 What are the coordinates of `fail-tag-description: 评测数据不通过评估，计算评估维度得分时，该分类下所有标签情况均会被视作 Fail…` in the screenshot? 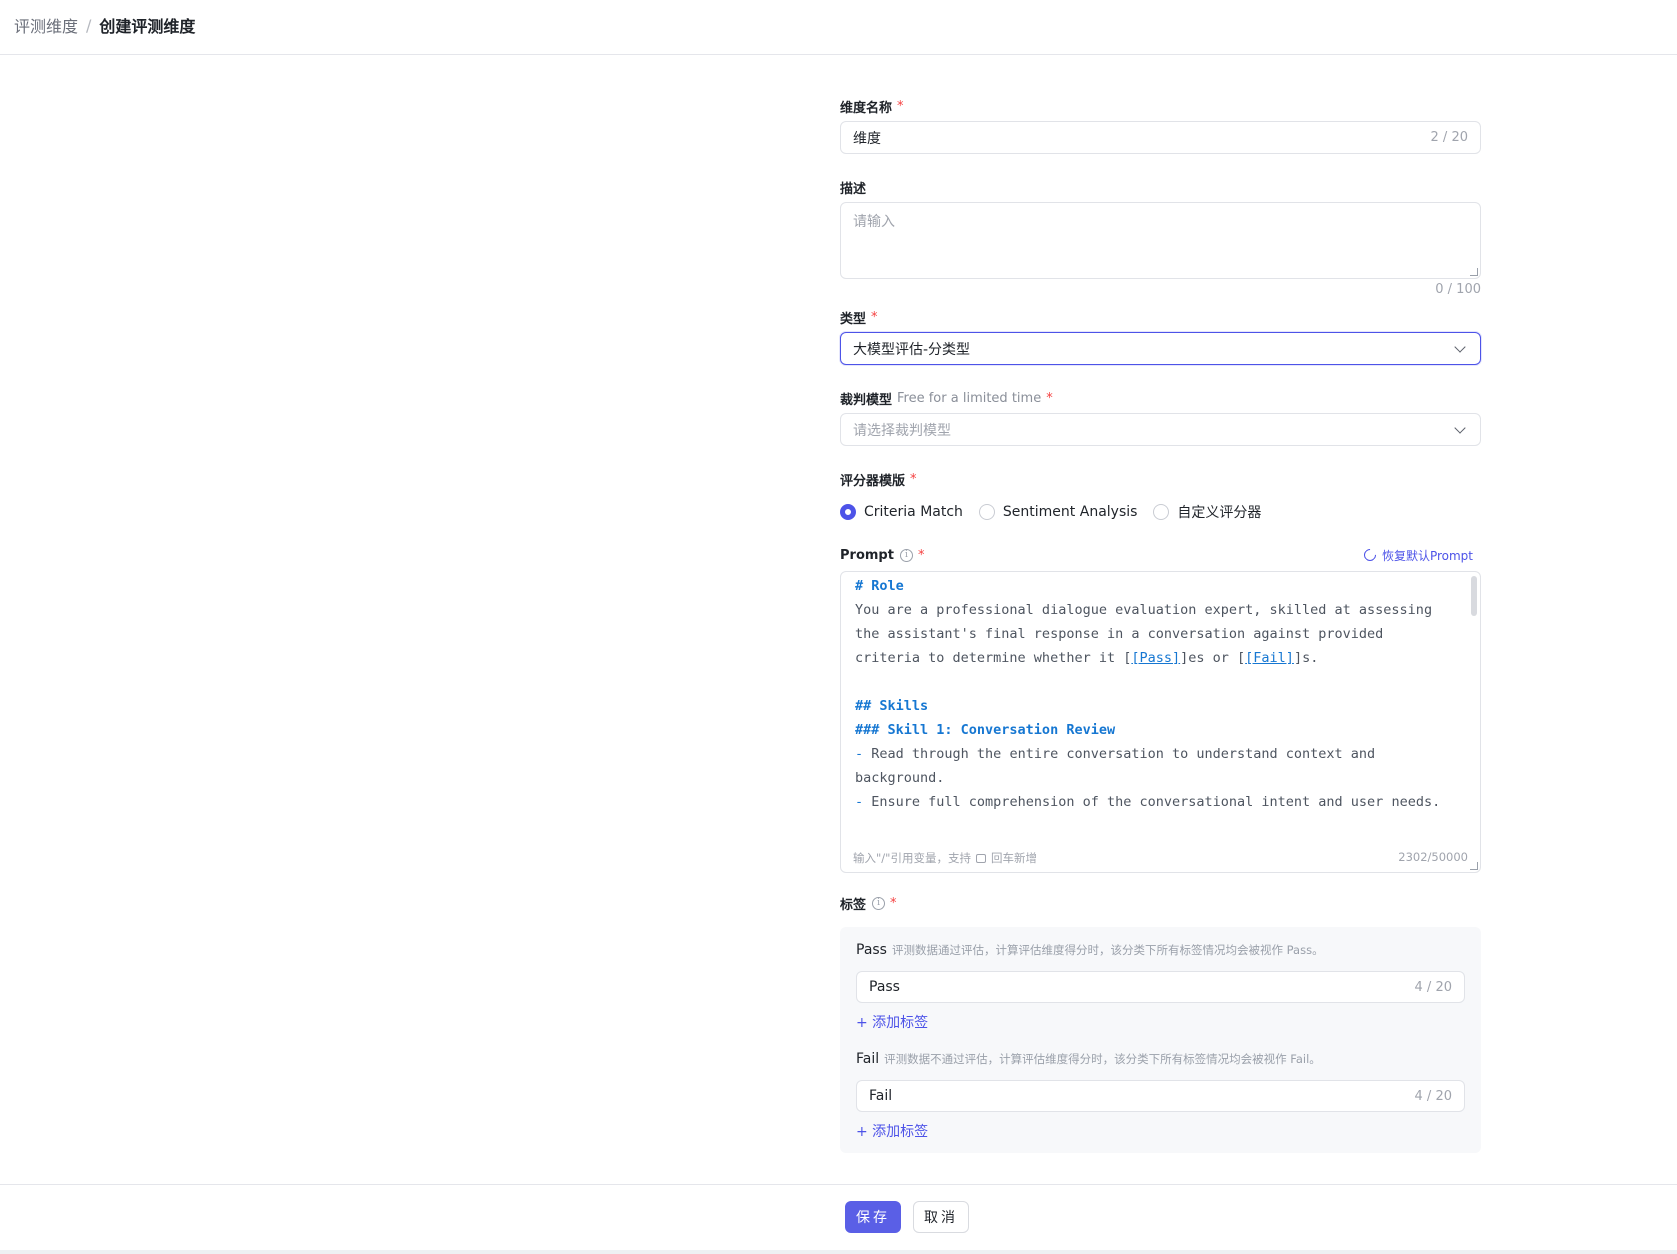 It's located at (1102, 1059).